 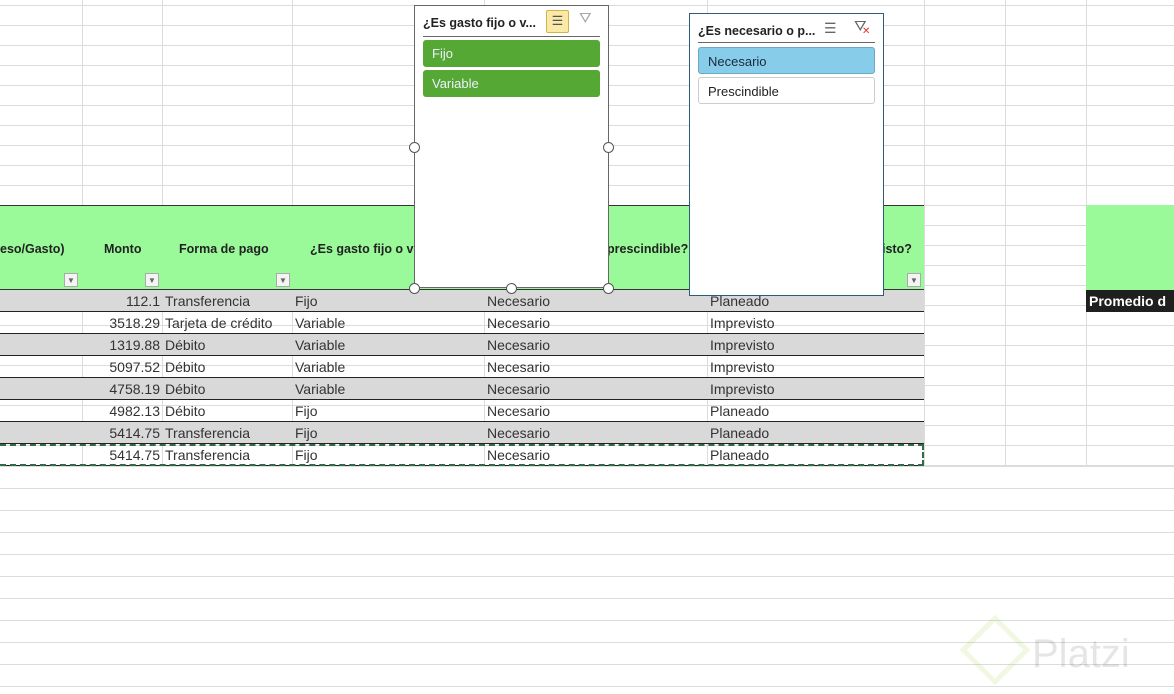 I want to click on slicer-item-fijo: Fijo, so click(x=511, y=53).